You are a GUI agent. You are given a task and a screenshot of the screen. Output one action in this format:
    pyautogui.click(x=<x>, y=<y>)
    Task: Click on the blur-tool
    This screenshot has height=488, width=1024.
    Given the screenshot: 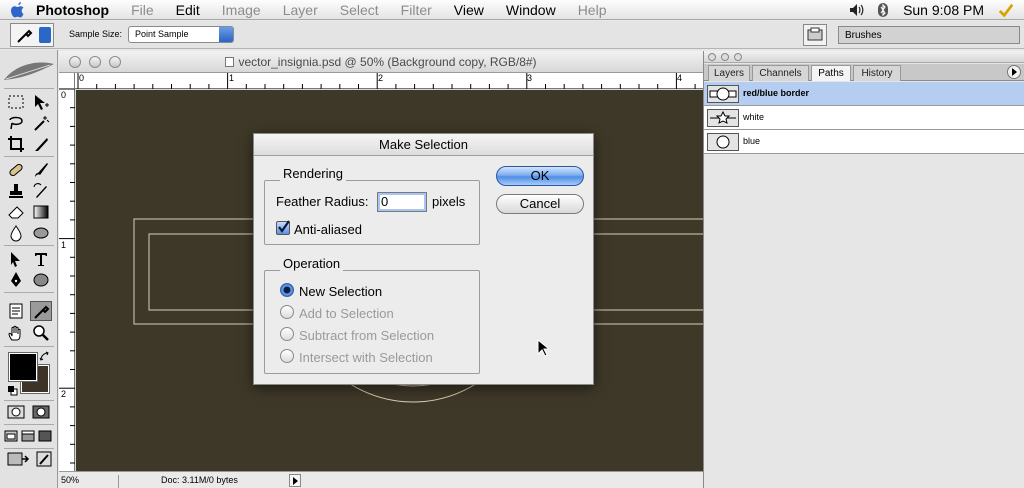 What is the action you would take?
    pyautogui.click(x=16, y=233)
    